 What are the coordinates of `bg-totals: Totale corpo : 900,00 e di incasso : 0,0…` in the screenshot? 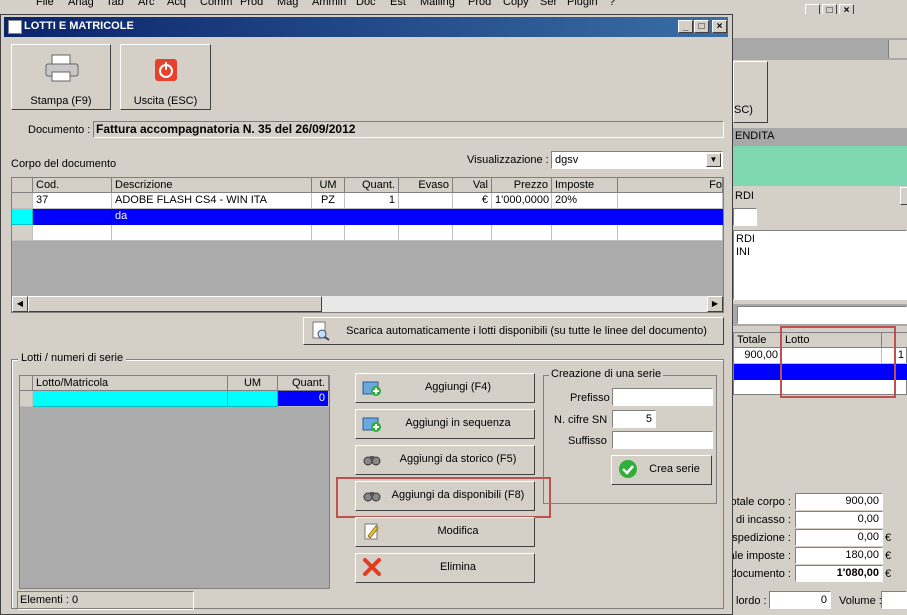 It's located at (815, 553).